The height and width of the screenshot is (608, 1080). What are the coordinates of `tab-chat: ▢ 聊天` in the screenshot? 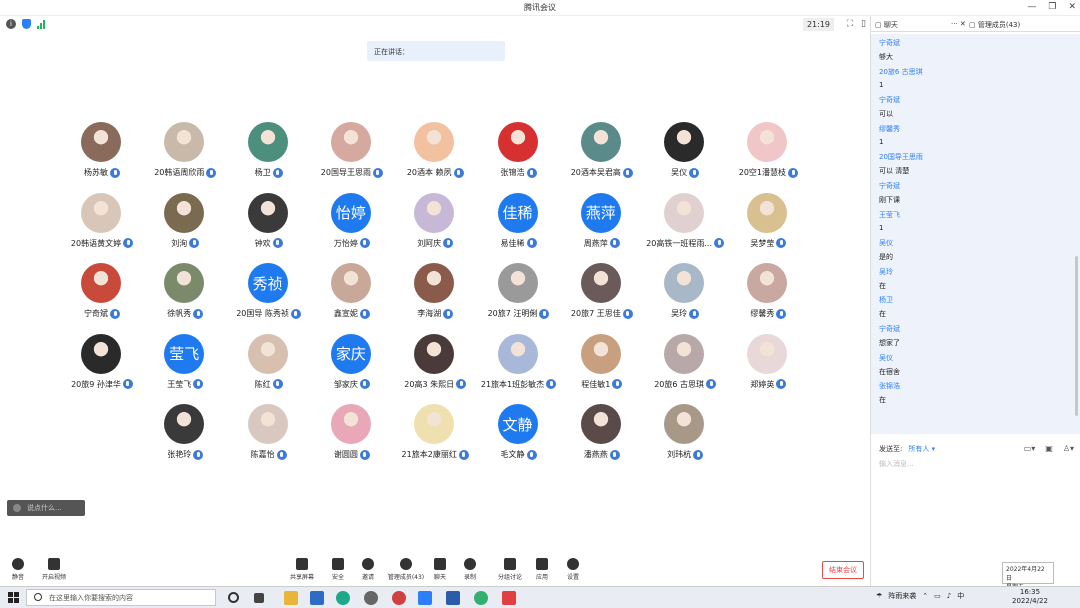 It's located at (886, 25).